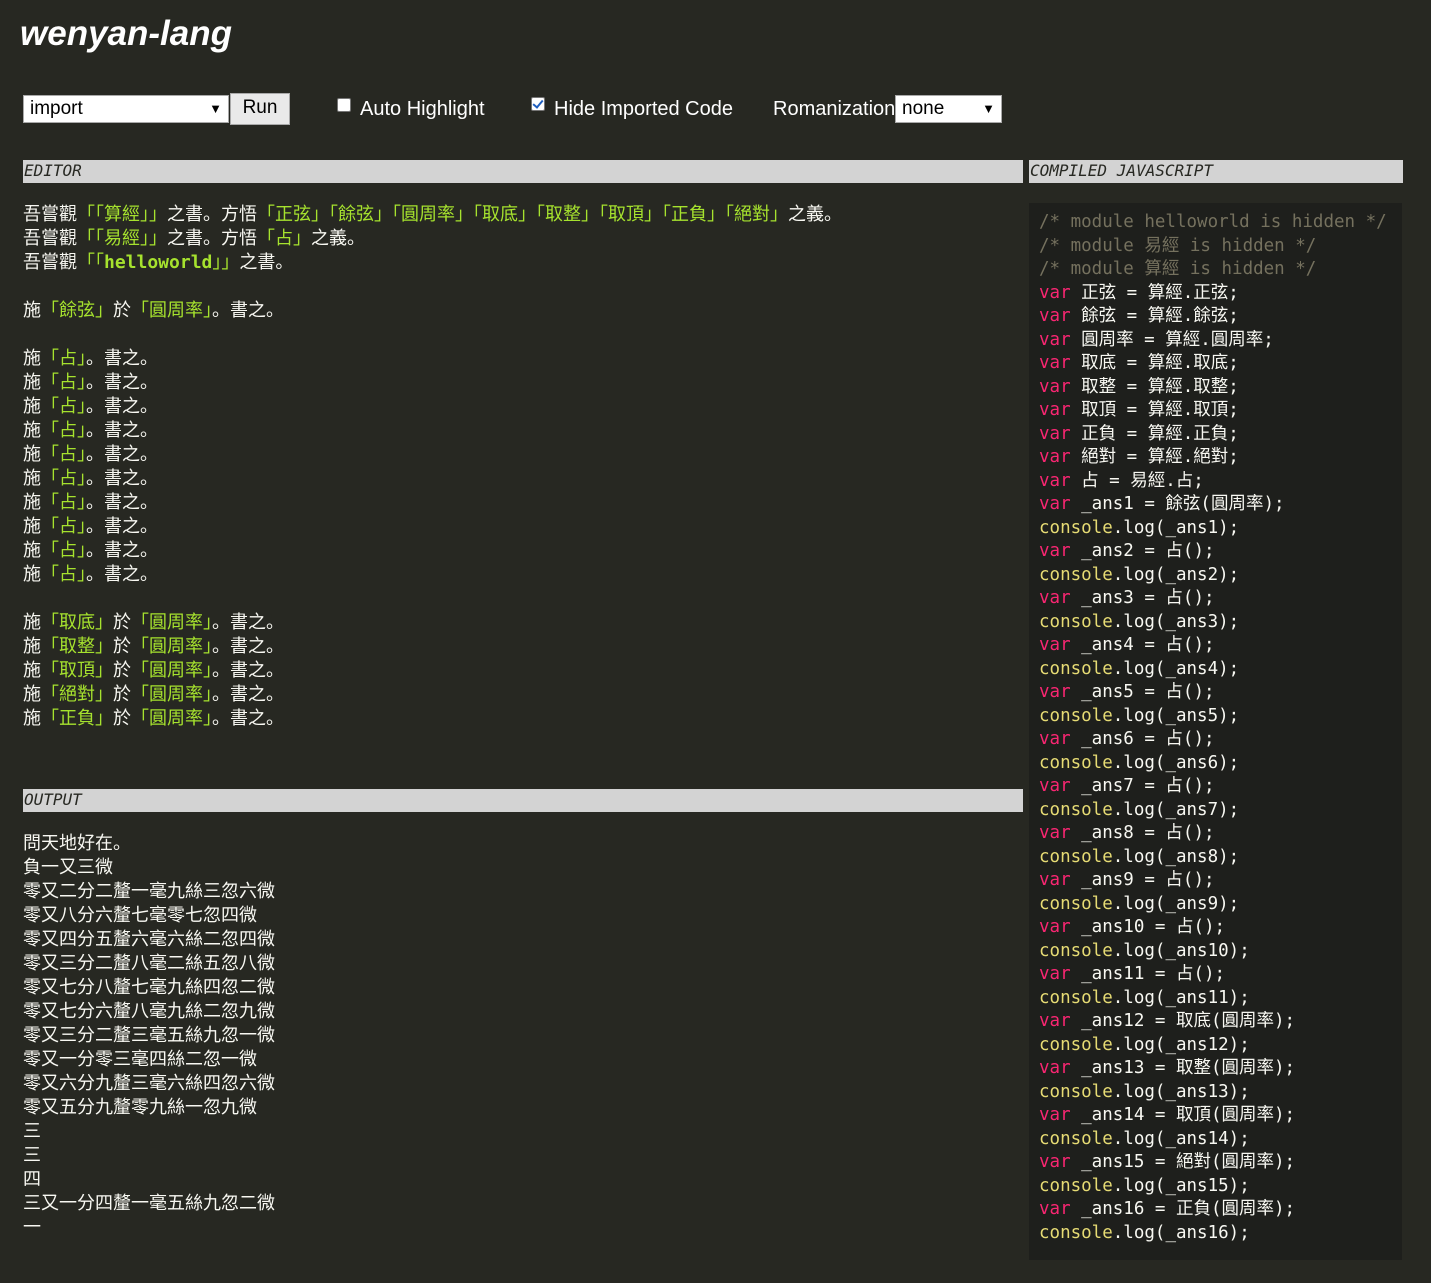 This screenshot has height=1283, width=1431. What do you see at coordinates (212, 214) in the screenshot?
I see `keyword-token: 之書。方悟` at bounding box center [212, 214].